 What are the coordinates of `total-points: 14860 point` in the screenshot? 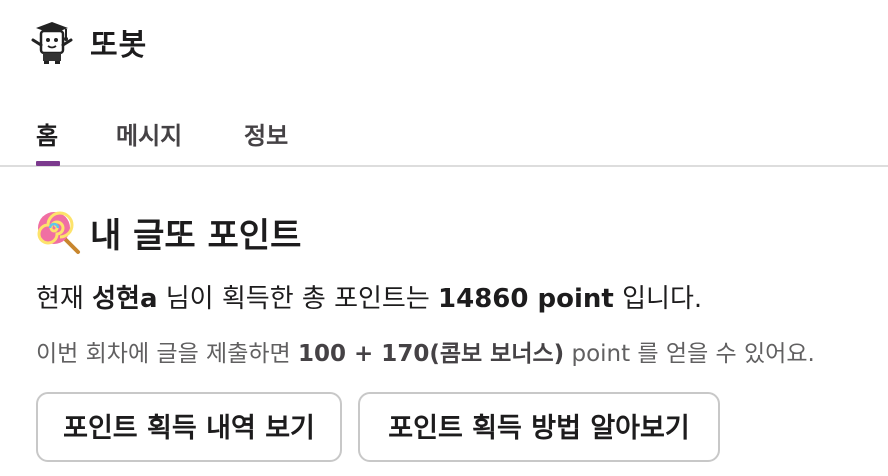 It's located at (526, 299).